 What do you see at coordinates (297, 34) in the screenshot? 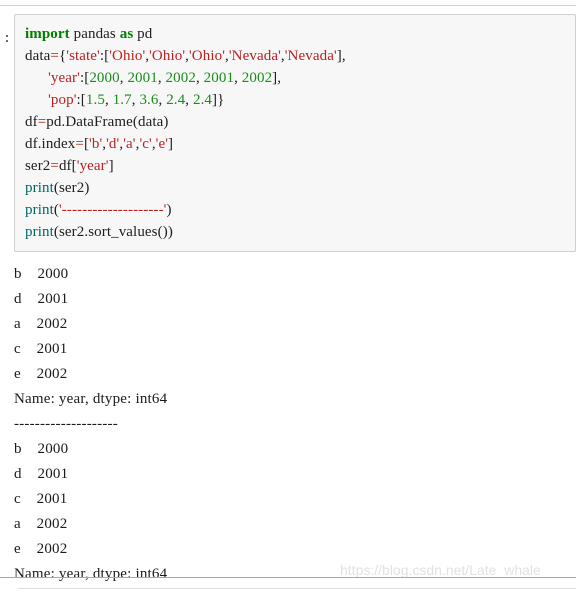
I see `code-line: import pandas as pd` at bounding box center [297, 34].